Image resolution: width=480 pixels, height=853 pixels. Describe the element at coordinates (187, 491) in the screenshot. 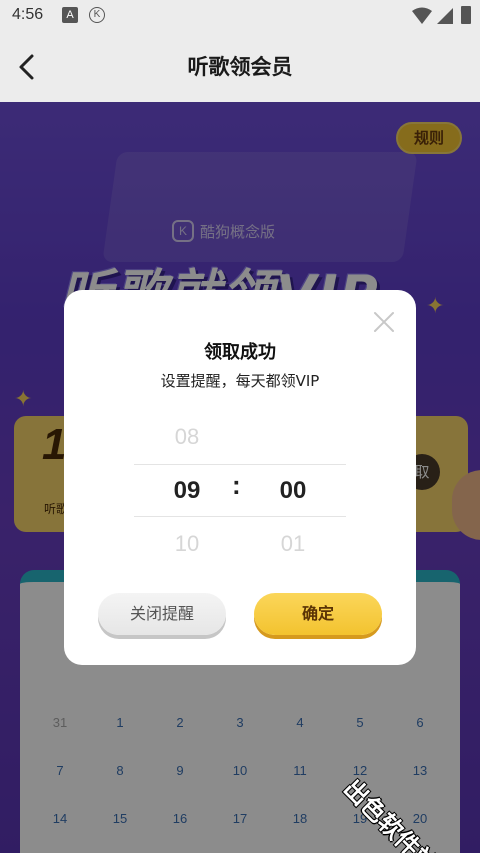

I see `hour-selected: 09` at that location.